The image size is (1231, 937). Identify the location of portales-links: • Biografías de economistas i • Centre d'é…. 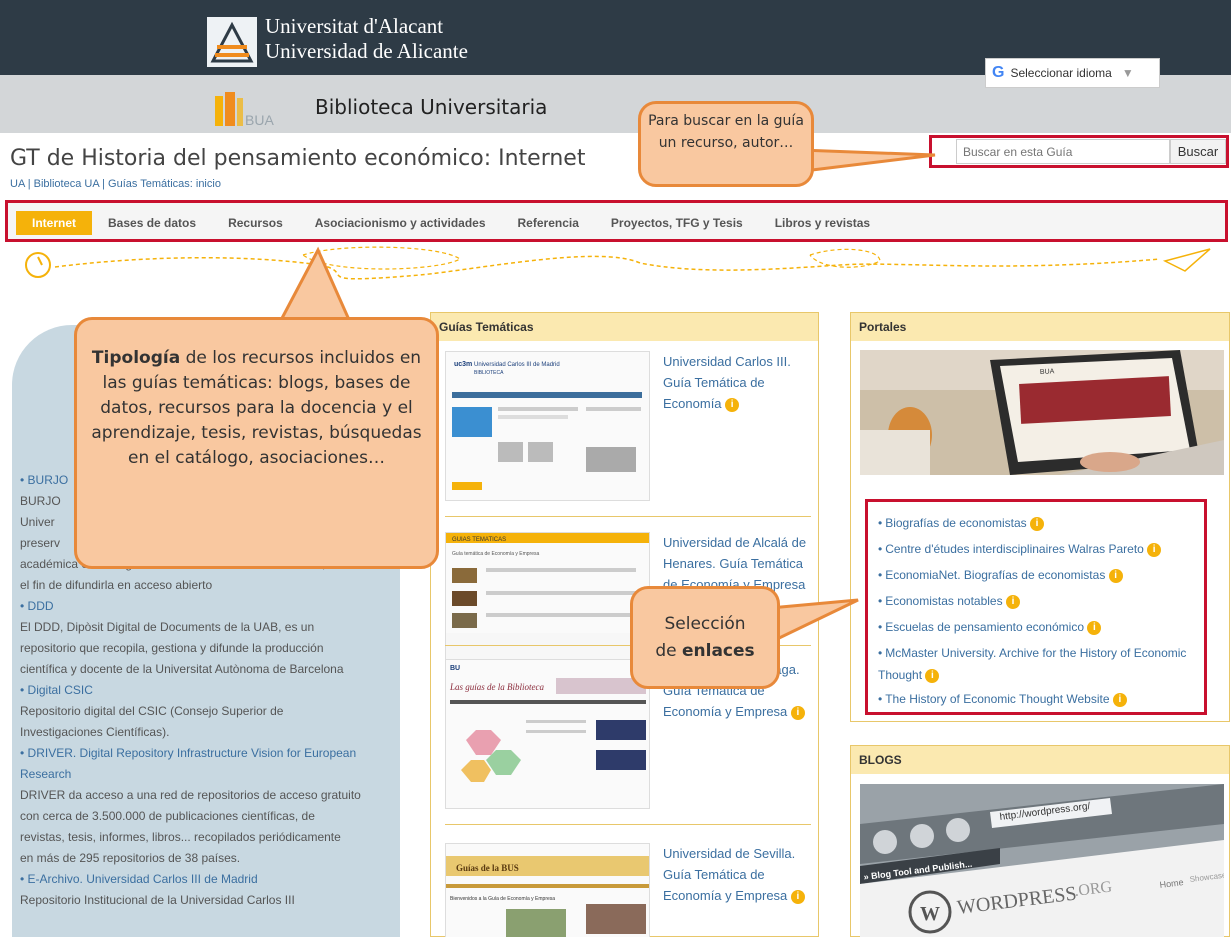
(1036, 607).